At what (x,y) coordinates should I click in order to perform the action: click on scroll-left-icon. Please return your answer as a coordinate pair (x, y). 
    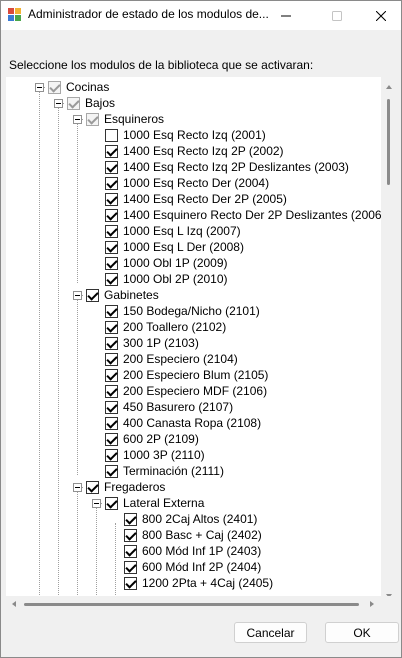
    Looking at the image, I should click on (14, 604).